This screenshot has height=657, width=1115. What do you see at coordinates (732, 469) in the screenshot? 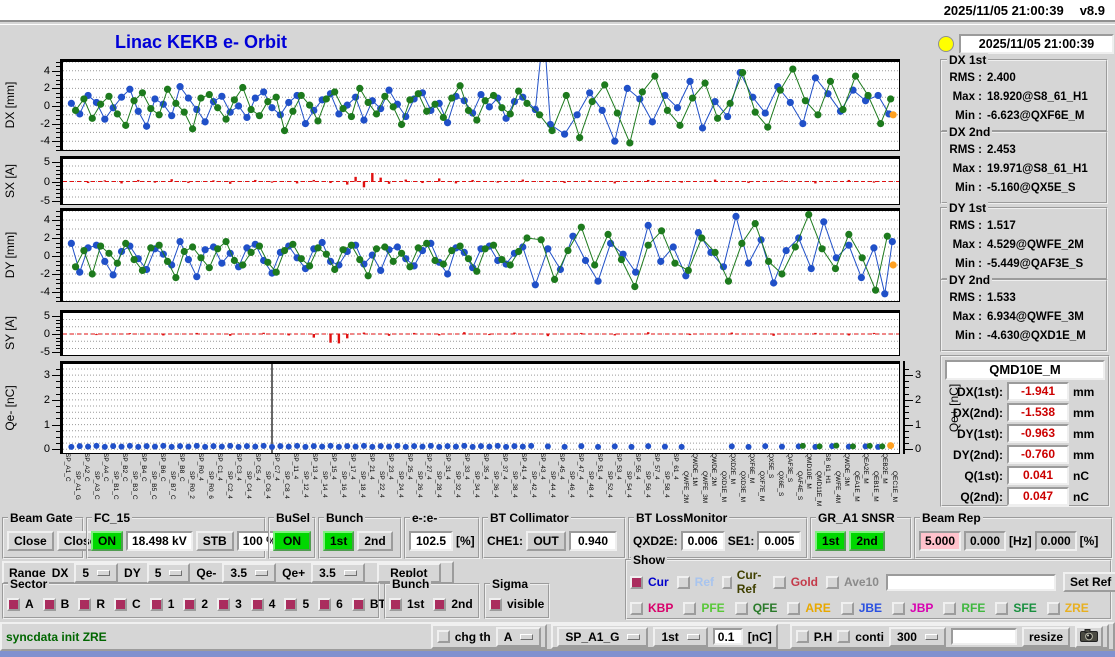
I see `element-tick-label: QXD2E_M` at bounding box center [732, 469].